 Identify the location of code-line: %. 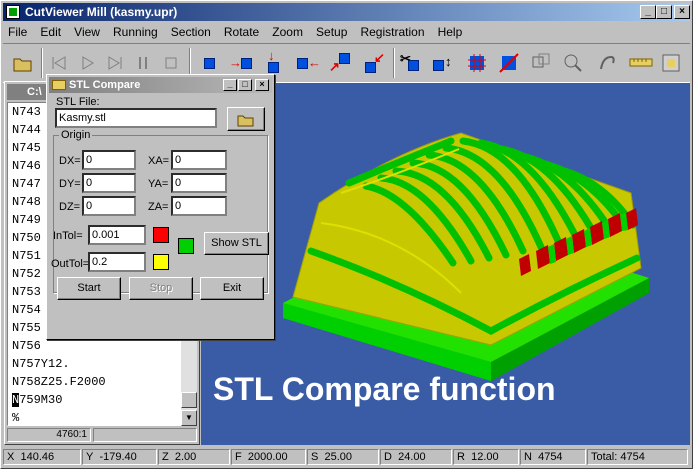
(94, 417).